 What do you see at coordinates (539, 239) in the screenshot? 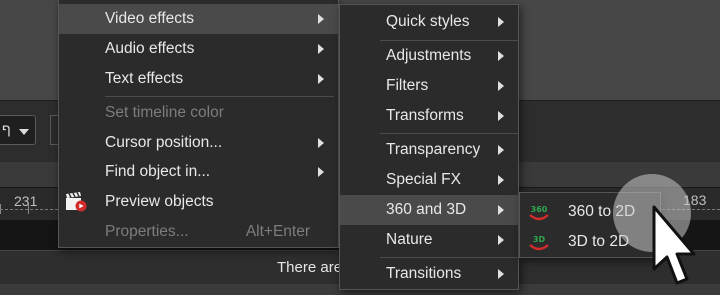
I see `3d-badge-text: 3D` at bounding box center [539, 239].